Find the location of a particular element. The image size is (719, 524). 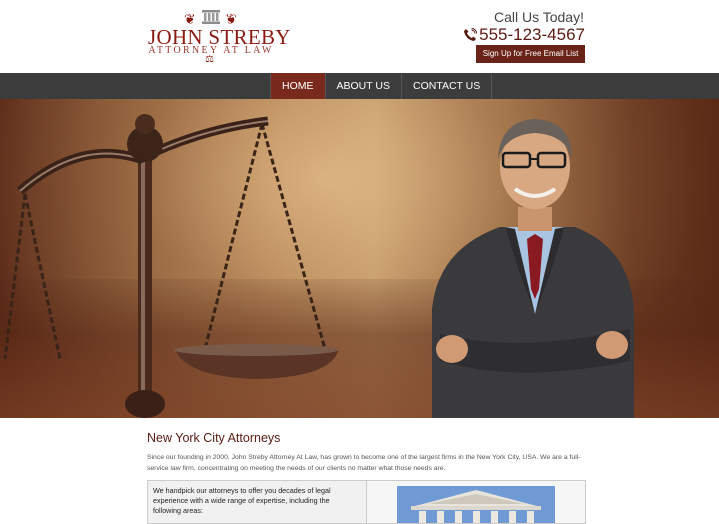

nav-item-home: HOME is located at coordinates (297, 86).